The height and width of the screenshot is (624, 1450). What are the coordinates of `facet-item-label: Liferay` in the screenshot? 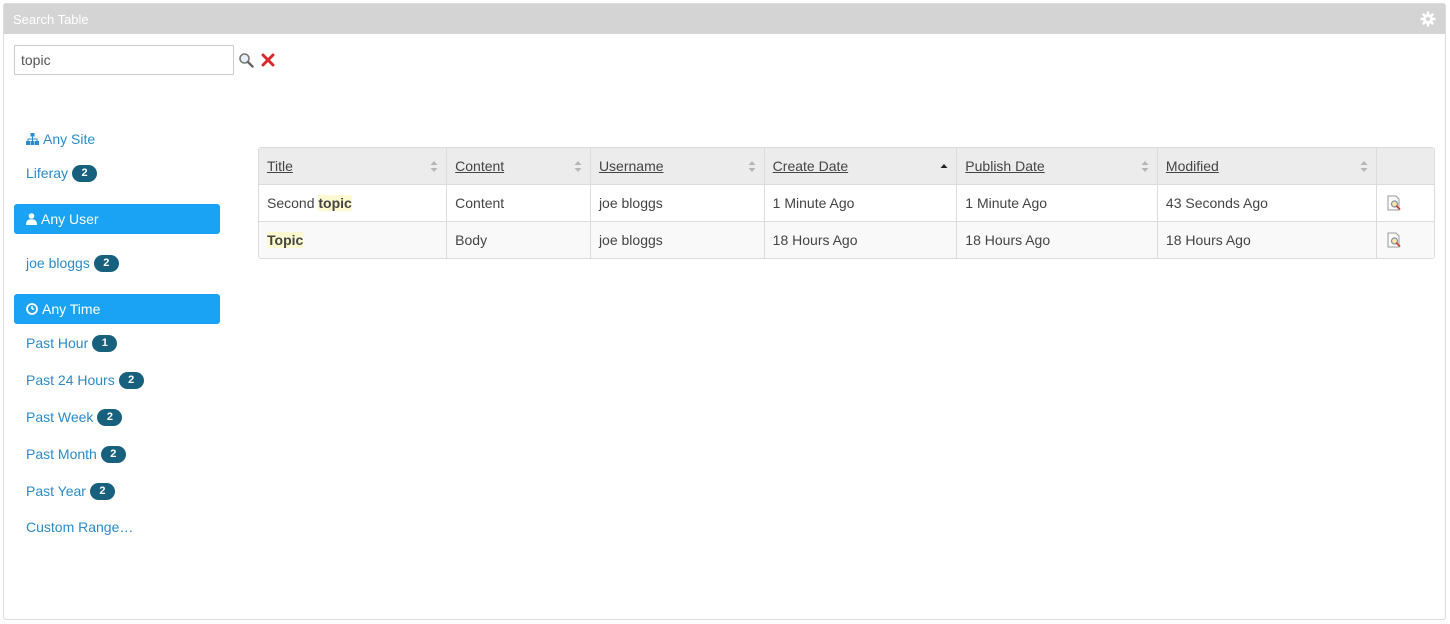 It's located at (47, 173).